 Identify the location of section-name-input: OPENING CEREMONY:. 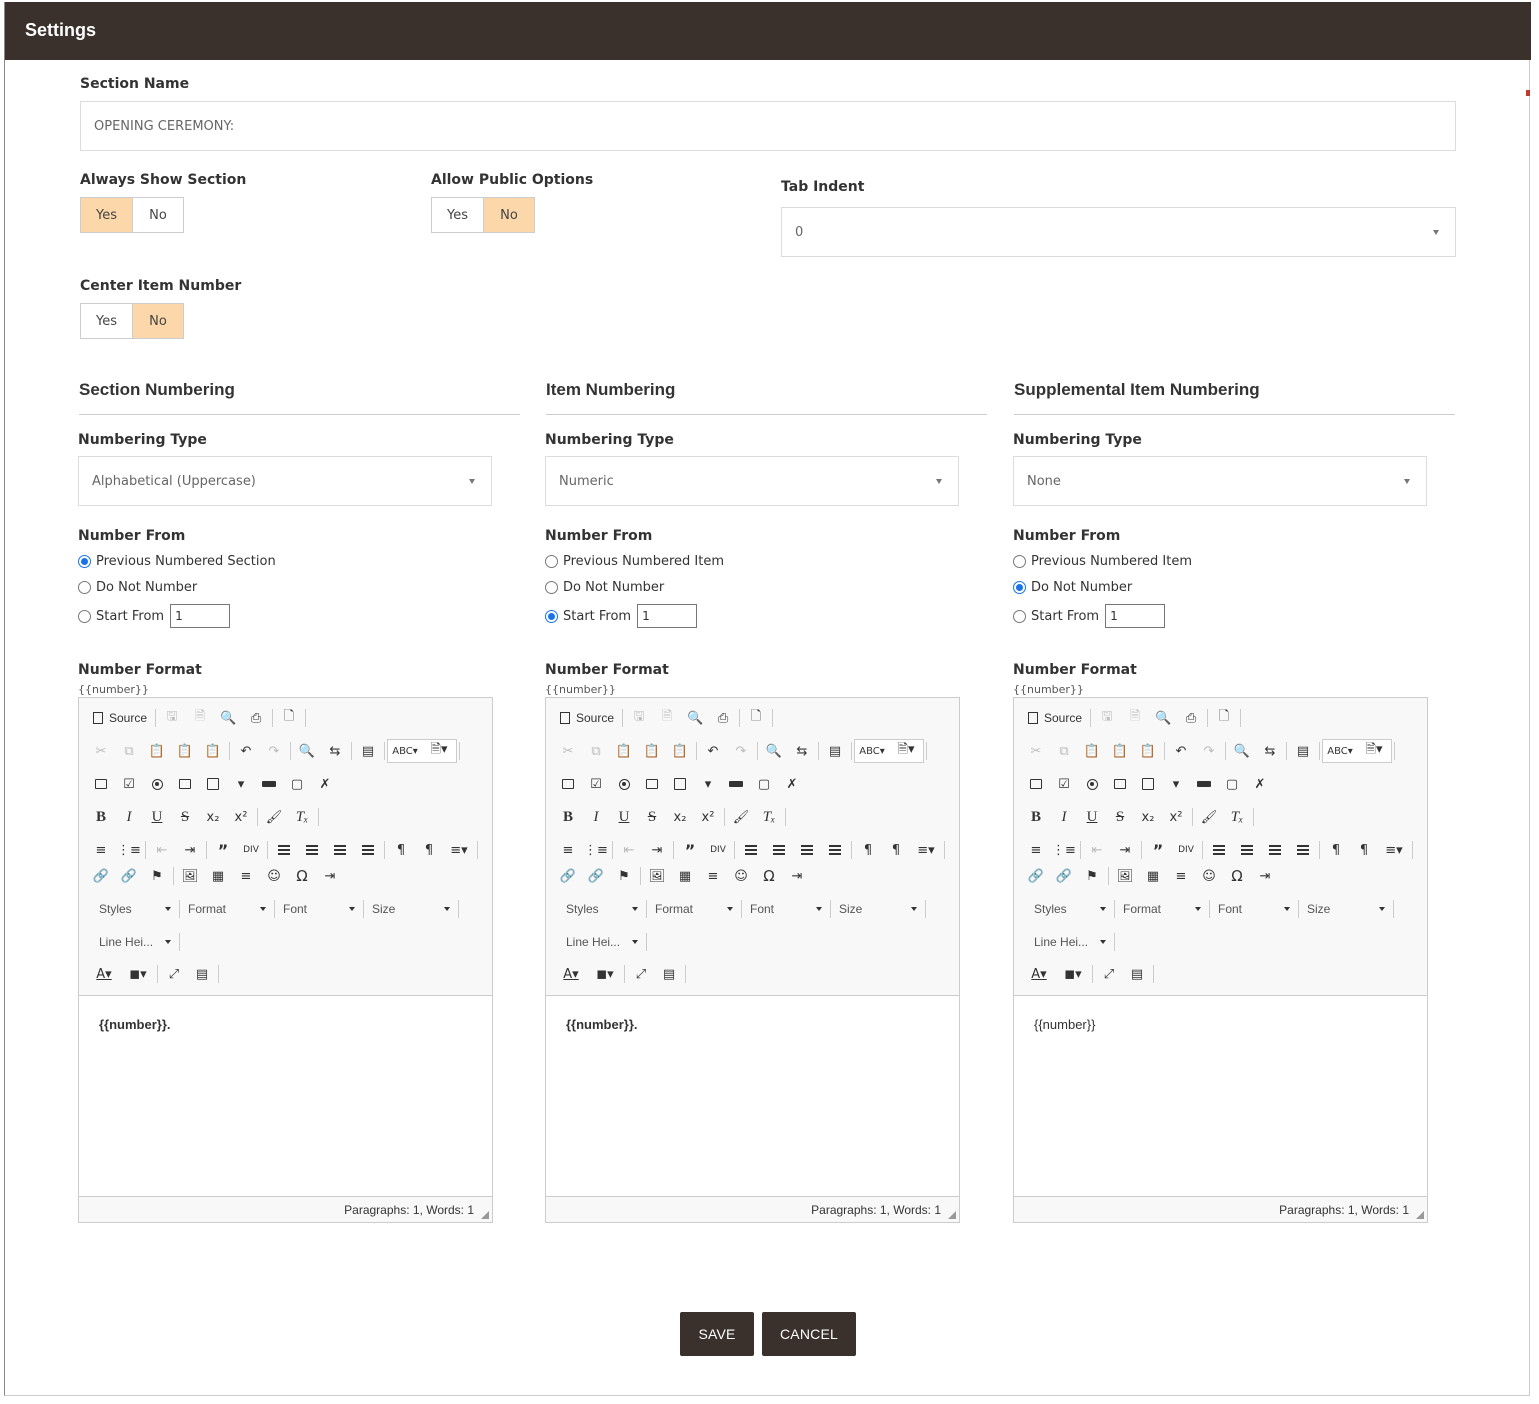
(768, 126).